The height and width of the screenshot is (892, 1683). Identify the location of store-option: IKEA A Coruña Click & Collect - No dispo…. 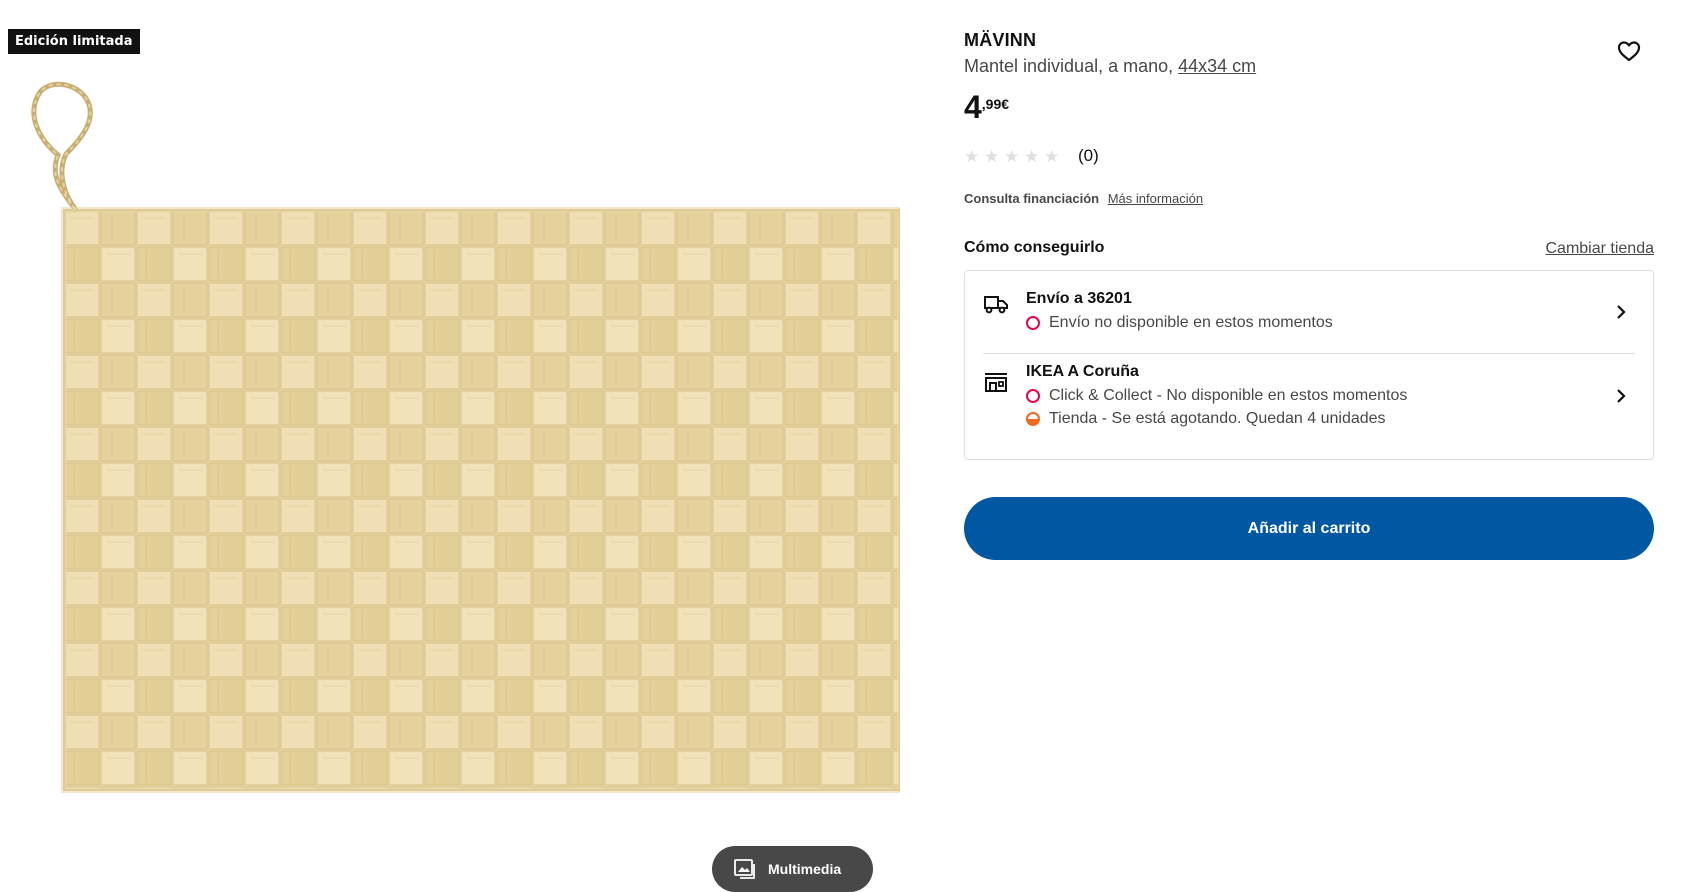
(1309, 407).